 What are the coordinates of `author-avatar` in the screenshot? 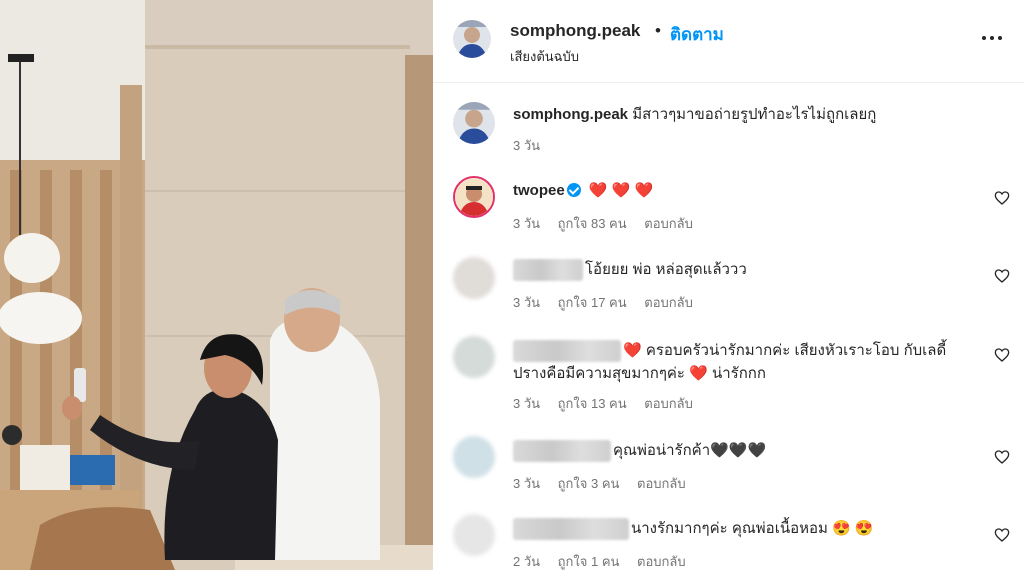 It's located at (472, 39).